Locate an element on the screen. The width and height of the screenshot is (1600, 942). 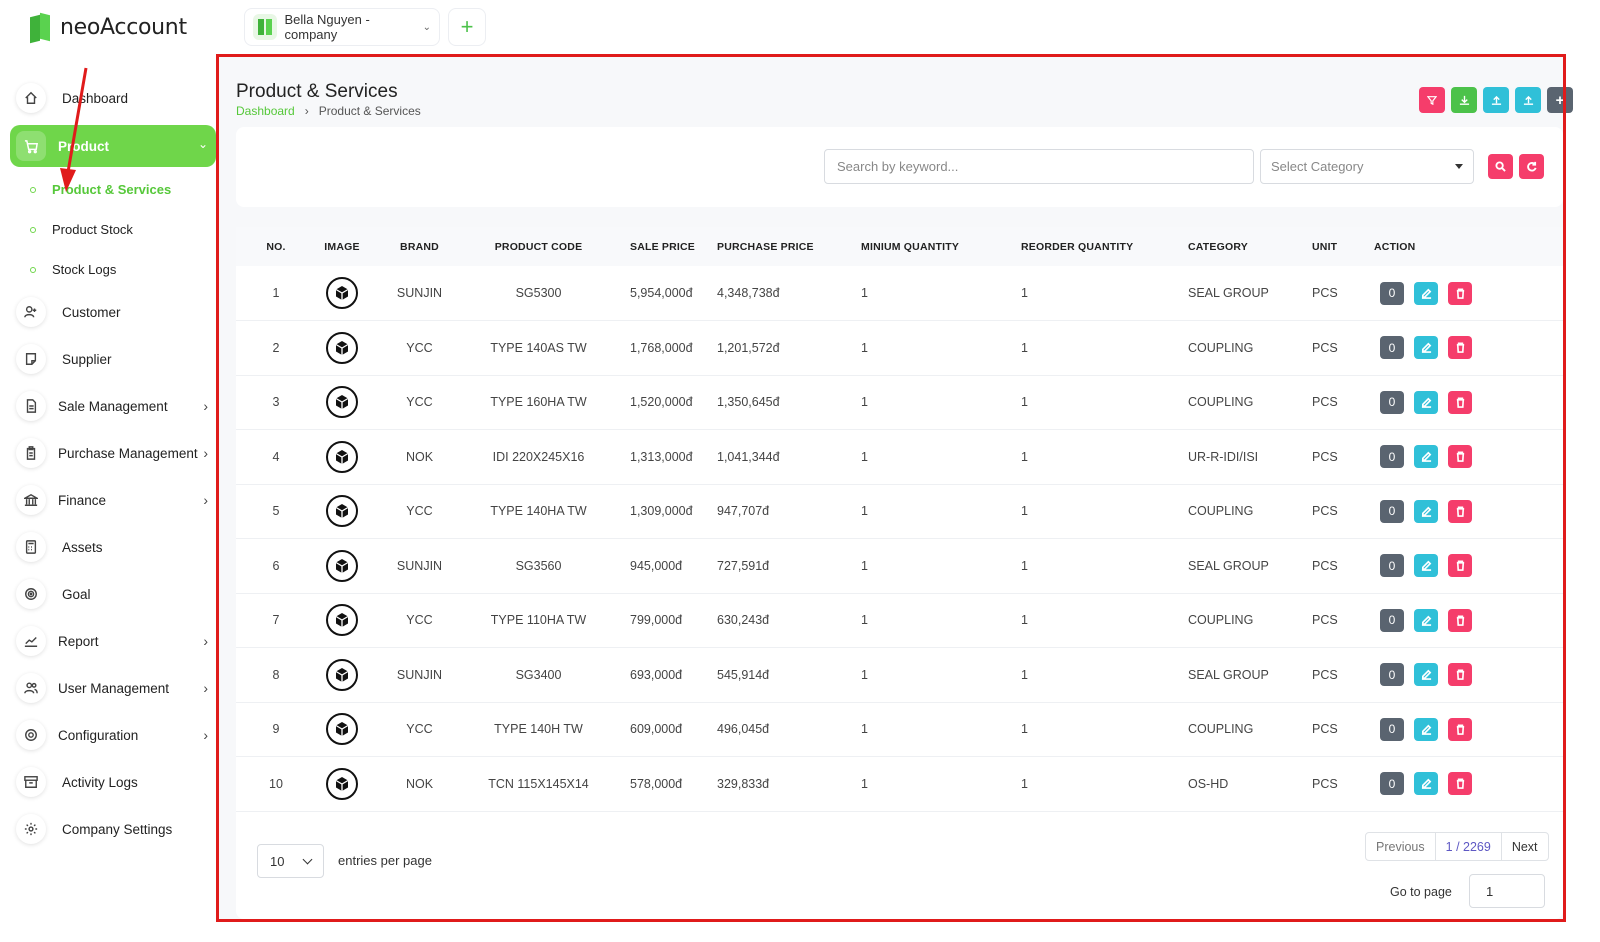
trash-icon is located at coordinates (1460, 348).